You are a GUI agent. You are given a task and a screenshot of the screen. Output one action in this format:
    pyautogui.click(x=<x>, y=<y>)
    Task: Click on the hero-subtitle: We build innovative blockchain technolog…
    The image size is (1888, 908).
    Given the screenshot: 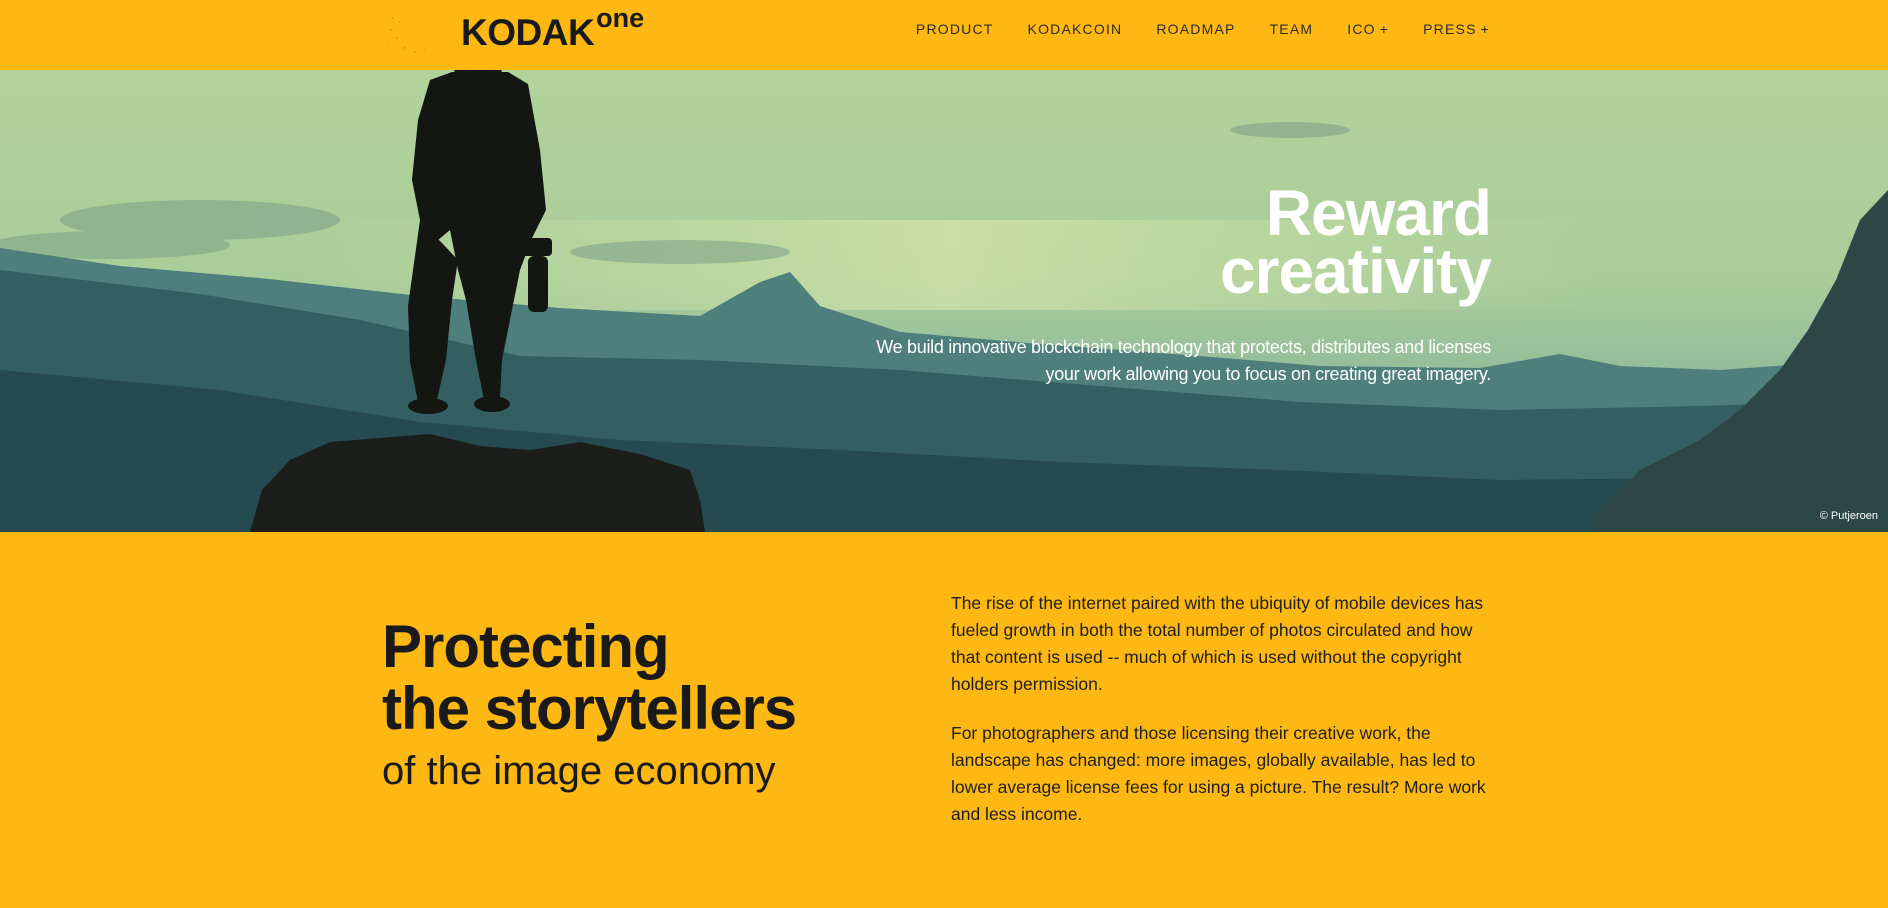 What is the action you would take?
    pyautogui.click(x=1183, y=360)
    